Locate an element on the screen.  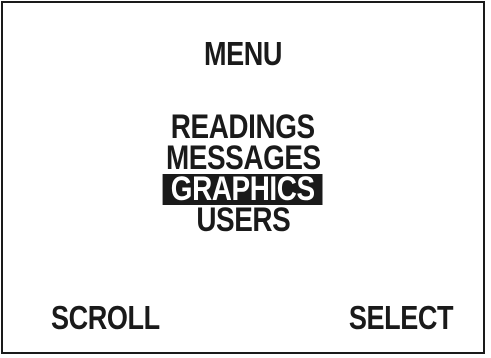
select-softkey: SELECT is located at coordinates (401, 318).